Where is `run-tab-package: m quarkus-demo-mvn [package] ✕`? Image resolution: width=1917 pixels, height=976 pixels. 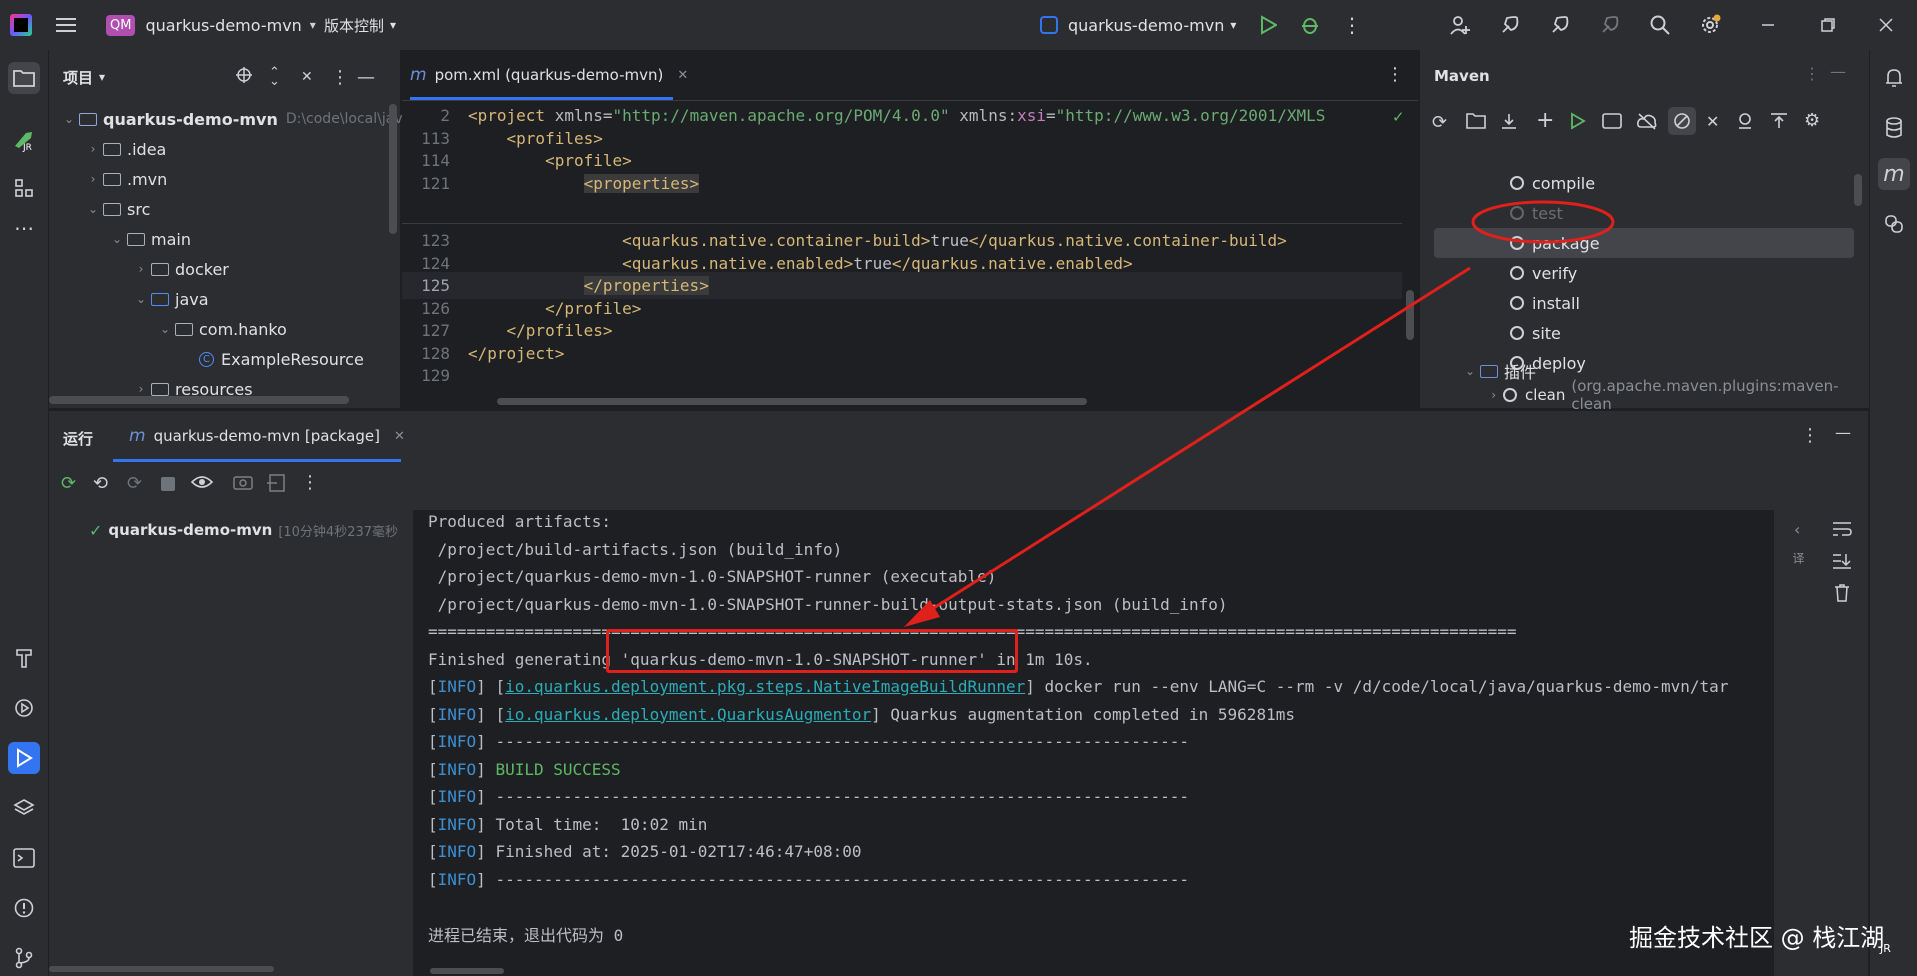
run-tab-package: m quarkus-demo-mvn [package] ✕ is located at coordinates (267, 436).